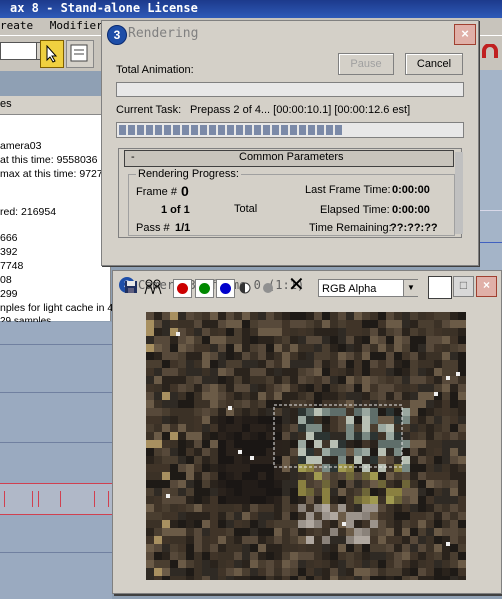 This screenshot has width=502, height=599. I want to click on total-animation-label: Total Animation:, so click(155, 70).